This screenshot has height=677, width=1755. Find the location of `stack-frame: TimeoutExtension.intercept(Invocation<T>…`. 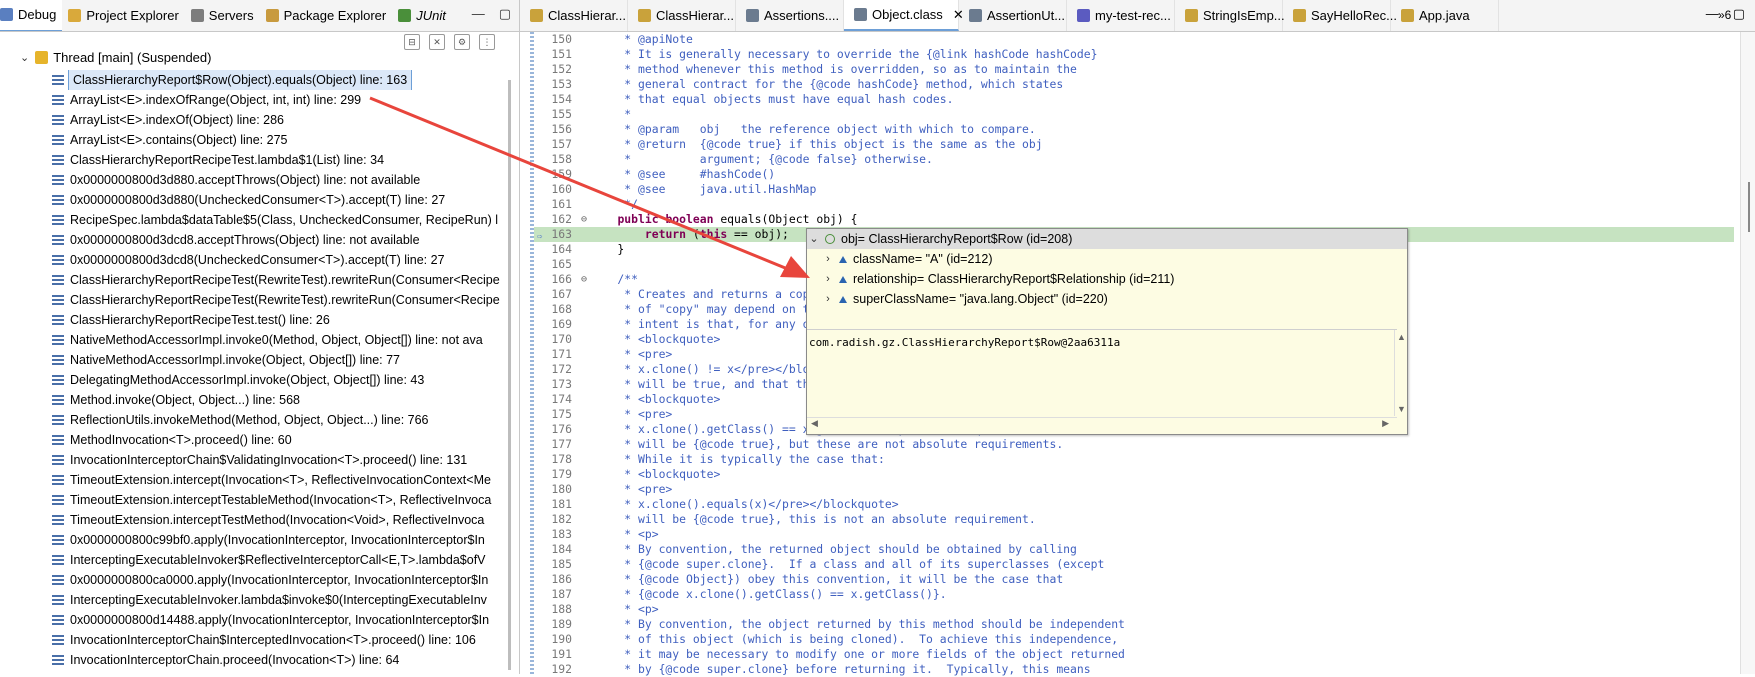

stack-frame: TimeoutExtension.intercept(Invocation<T>… is located at coordinates (279, 480).